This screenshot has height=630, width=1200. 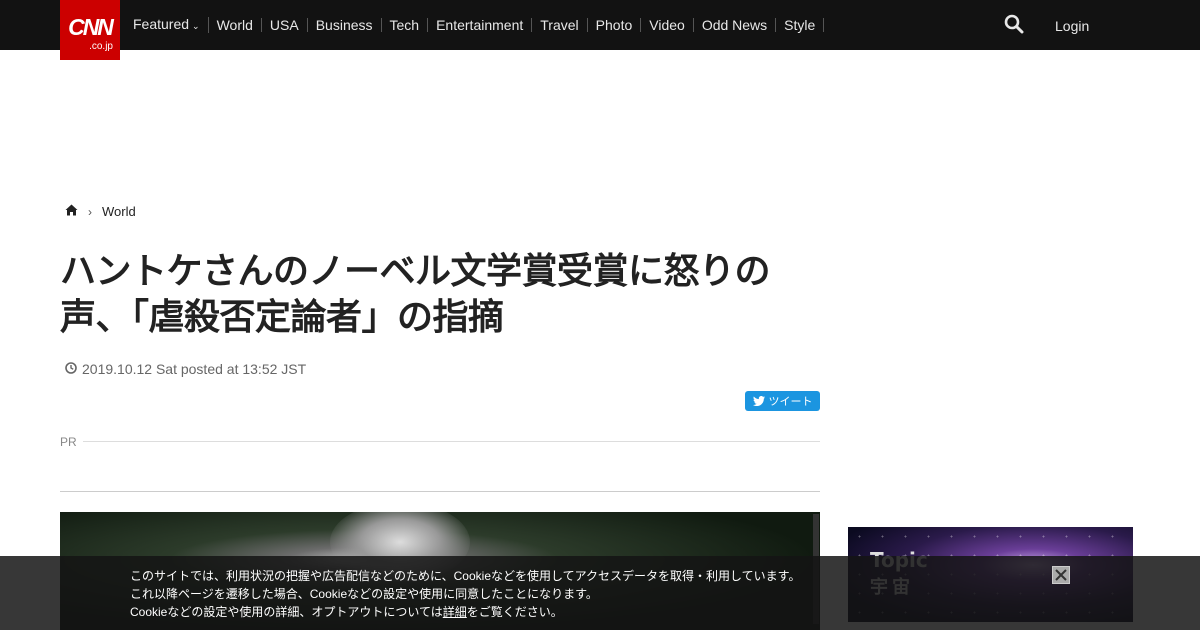 I want to click on section-divider, so click(x=440, y=491).